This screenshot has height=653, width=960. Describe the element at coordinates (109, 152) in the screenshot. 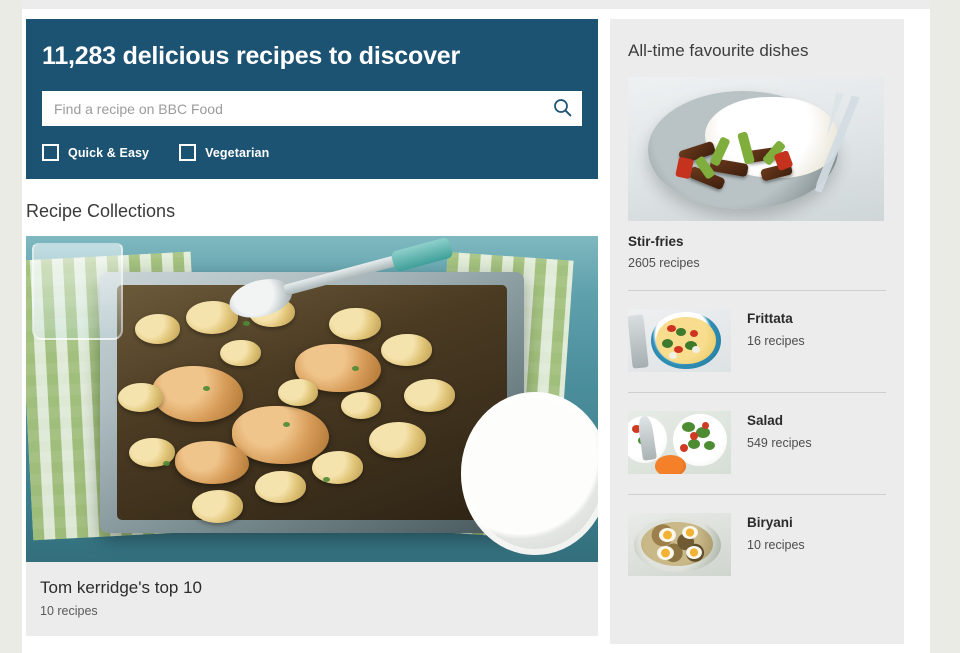

I see `filter-label: Quick & Easy` at that location.